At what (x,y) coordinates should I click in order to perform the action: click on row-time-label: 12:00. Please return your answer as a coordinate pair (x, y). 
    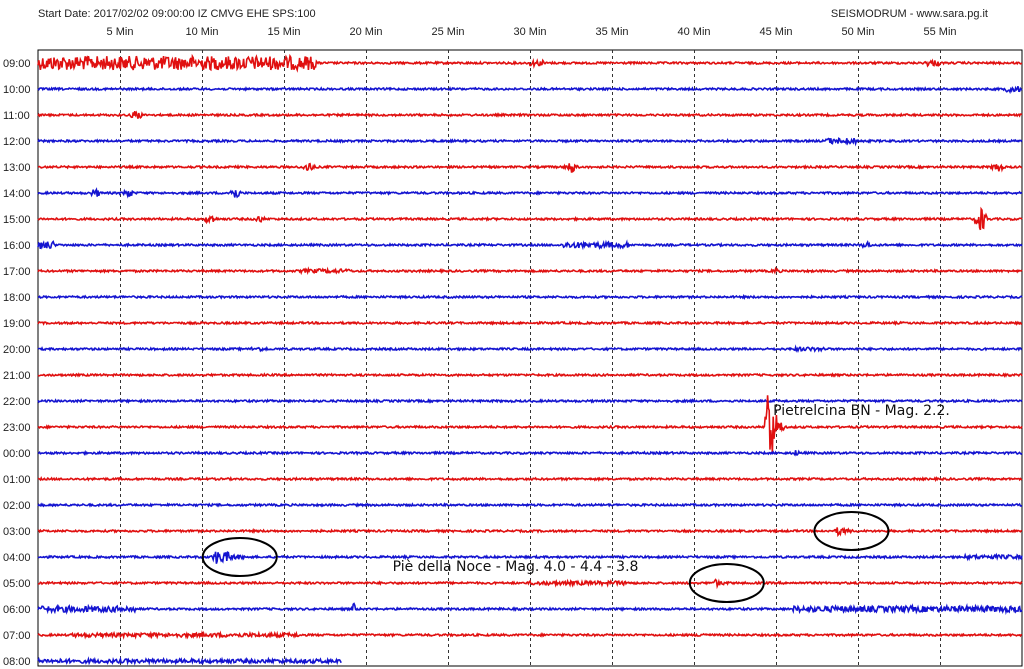
    Looking at the image, I should click on (17, 142).